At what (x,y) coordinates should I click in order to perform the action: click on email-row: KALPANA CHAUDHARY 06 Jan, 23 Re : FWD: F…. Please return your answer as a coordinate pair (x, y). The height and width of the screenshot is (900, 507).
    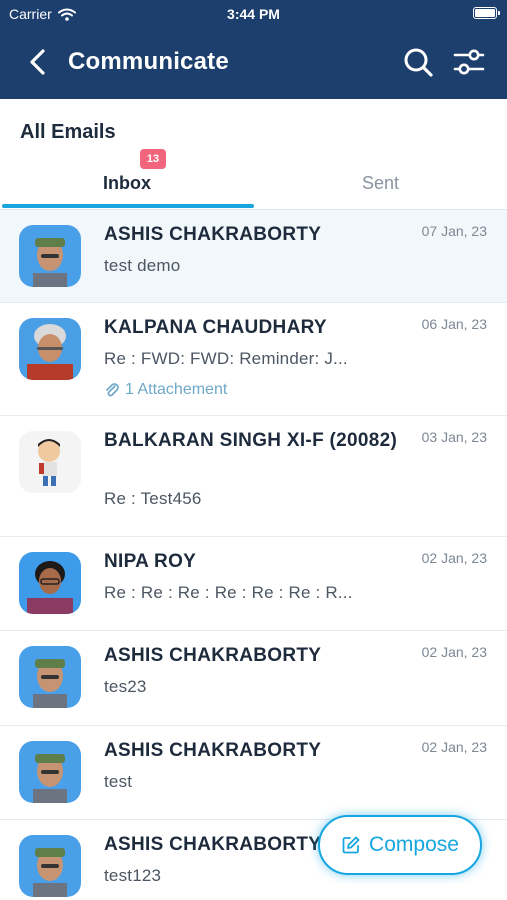
    Looking at the image, I should click on (253, 359).